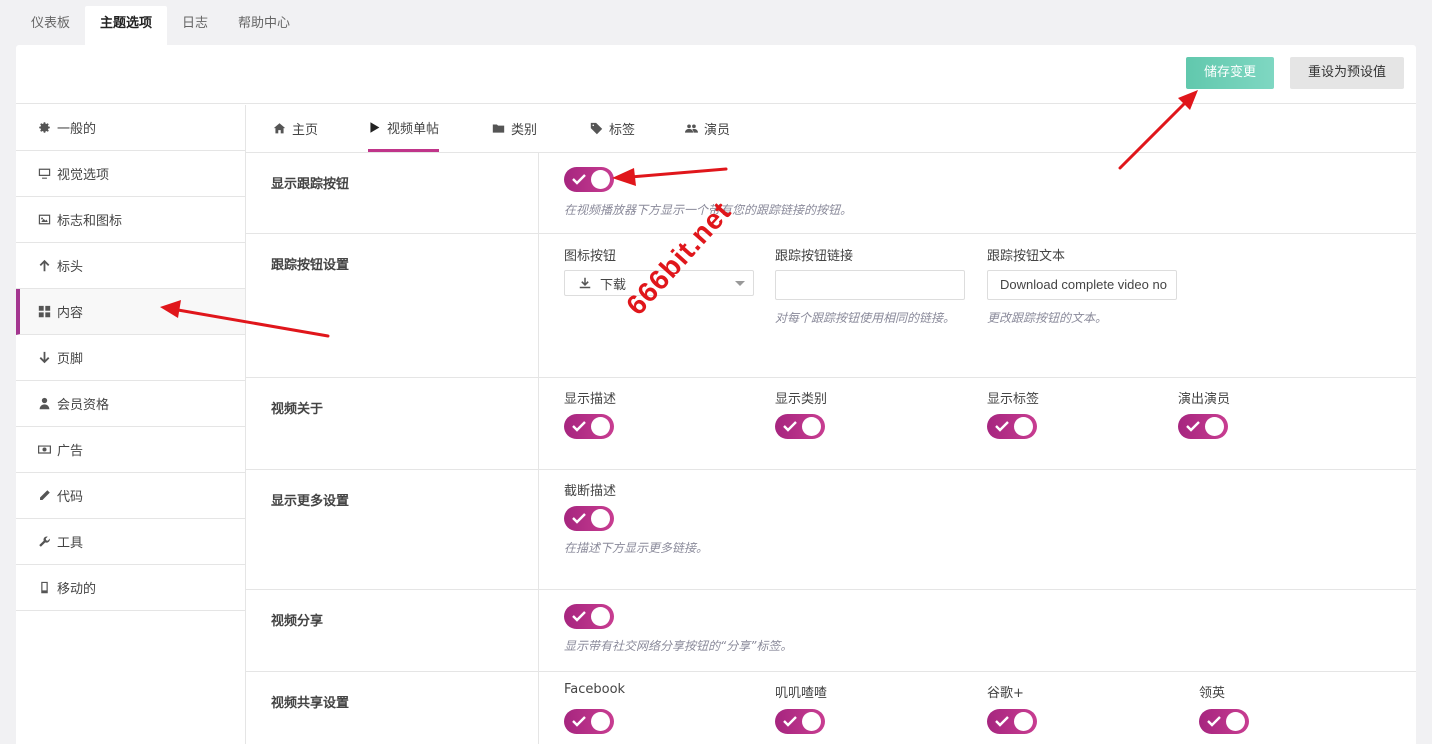 The height and width of the screenshot is (744, 1432). Describe the element at coordinates (130, 496) in the screenshot. I see `sidebar-item-code: 代码` at that location.